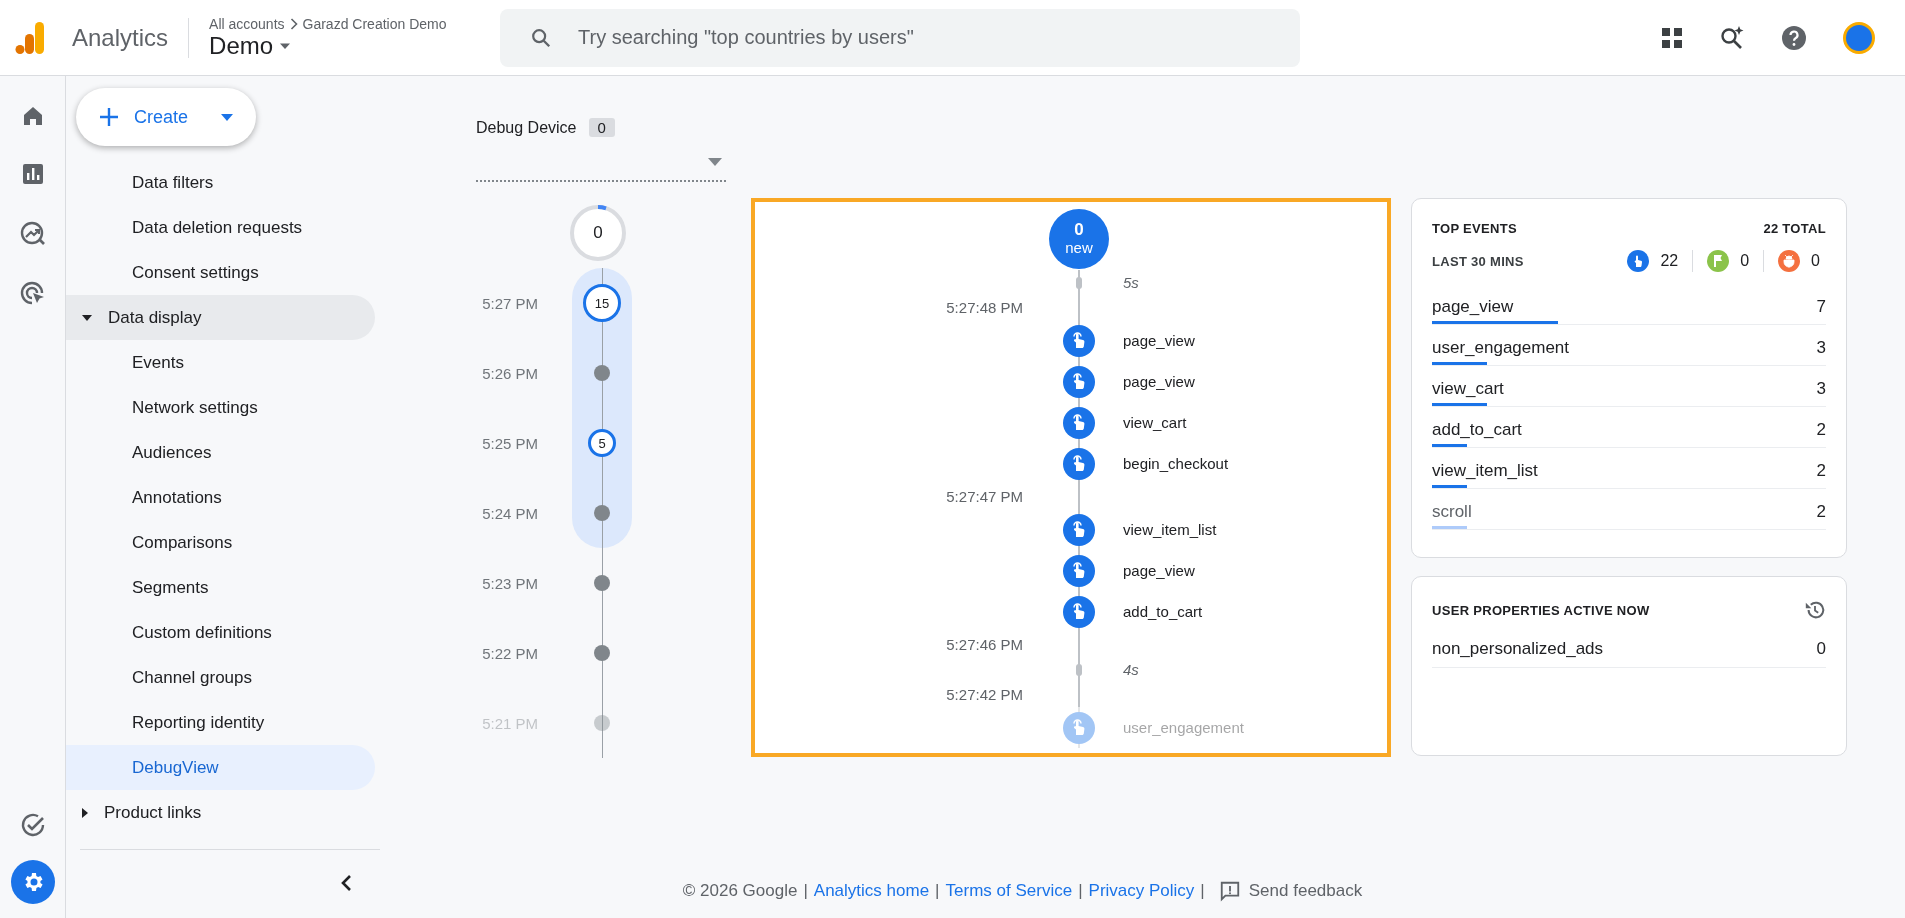 Image resolution: width=1905 pixels, height=918 pixels. What do you see at coordinates (984, 694) in the screenshot?
I see `timestamp: 5:27:42 PM` at bounding box center [984, 694].